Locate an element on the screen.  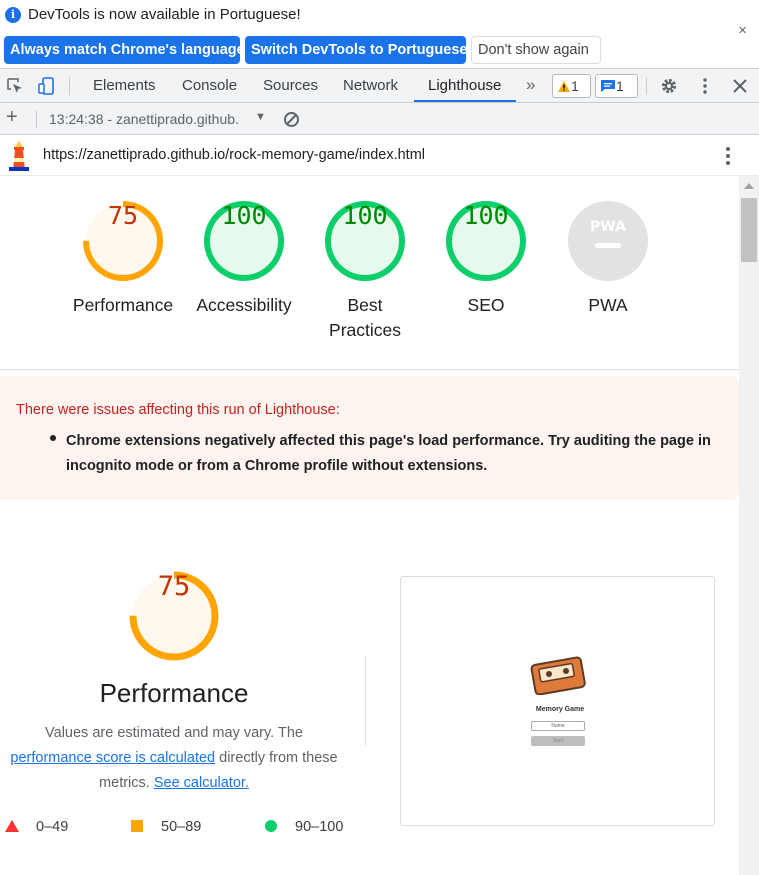
performance-gauge: 75 is located at coordinates (123, 241).